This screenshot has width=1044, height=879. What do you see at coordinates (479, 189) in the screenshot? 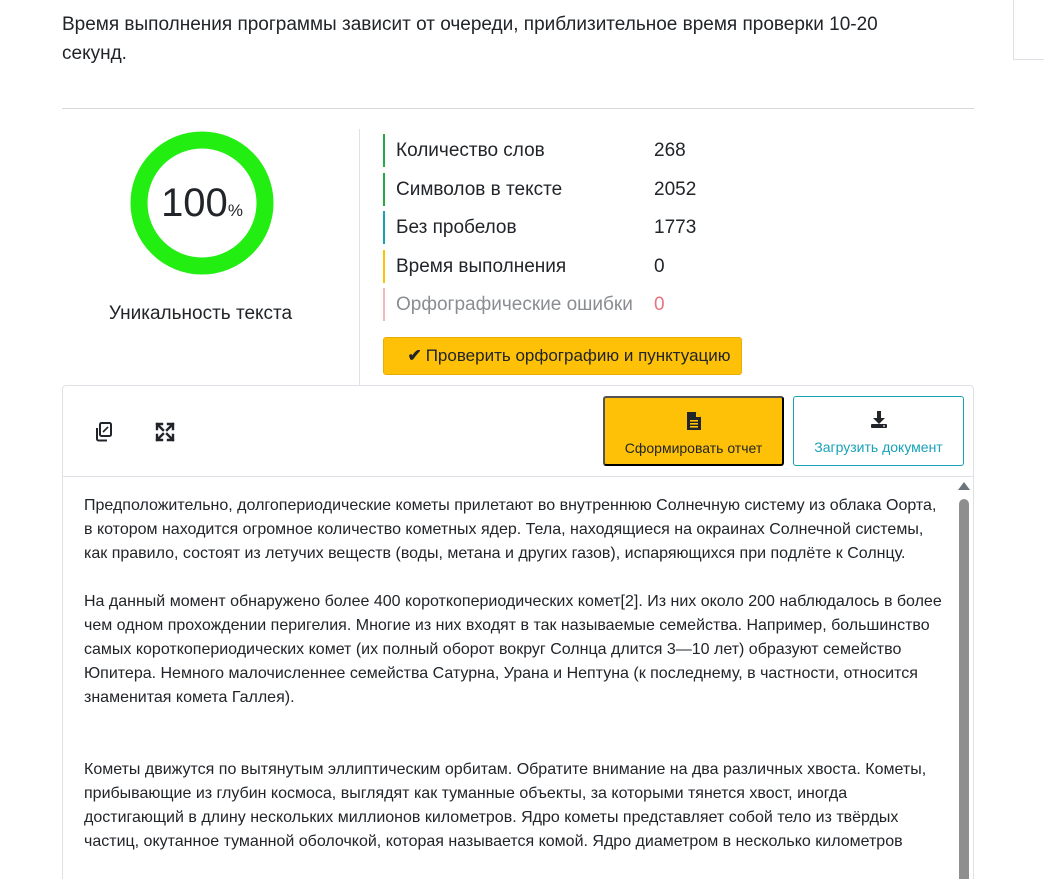
I see `stat-label: Символов в тексте` at bounding box center [479, 189].